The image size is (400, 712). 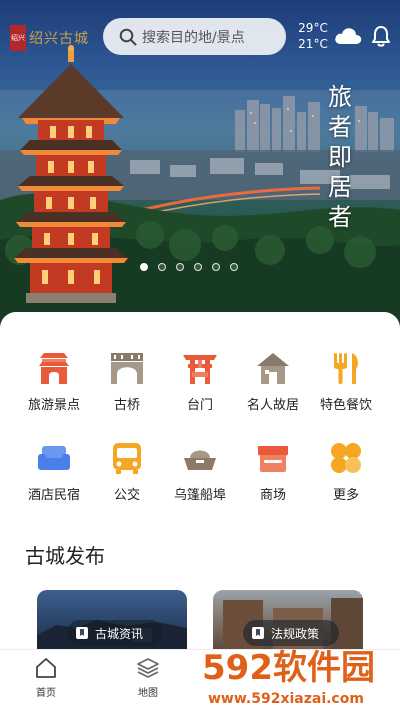 I want to click on category-bridges: 古桥, so click(x=127, y=385).